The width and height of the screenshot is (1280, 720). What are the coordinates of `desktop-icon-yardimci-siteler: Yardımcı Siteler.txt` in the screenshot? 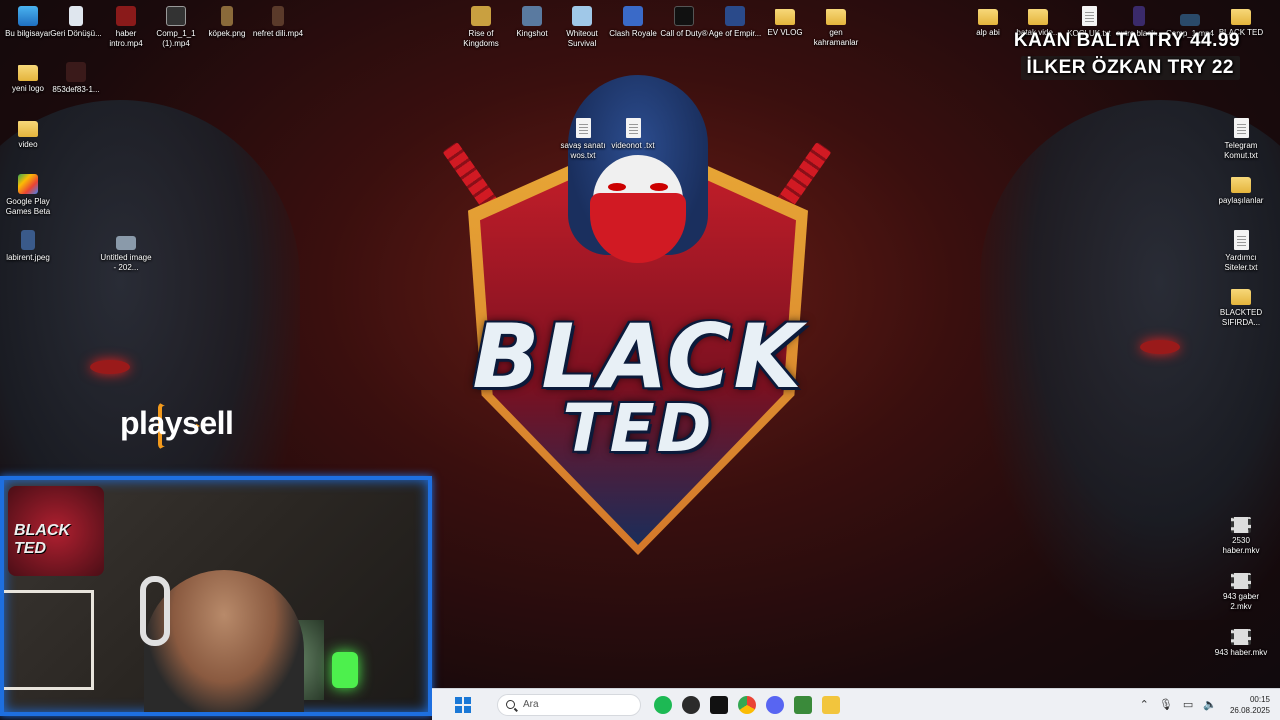 It's located at (1241, 251).